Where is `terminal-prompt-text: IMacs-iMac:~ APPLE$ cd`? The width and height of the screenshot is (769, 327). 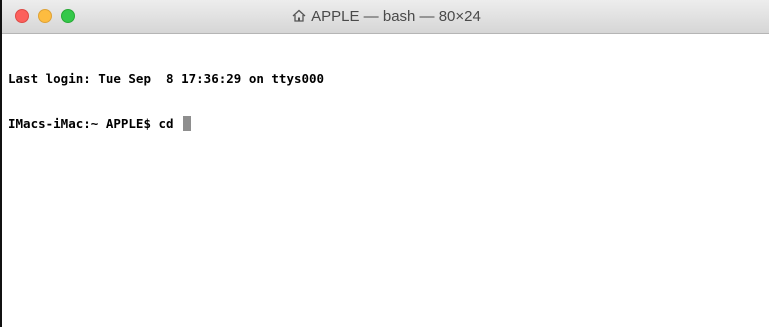 terminal-prompt-text: IMacs-iMac:~ APPLE$ cd is located at coordinates (95, 123).